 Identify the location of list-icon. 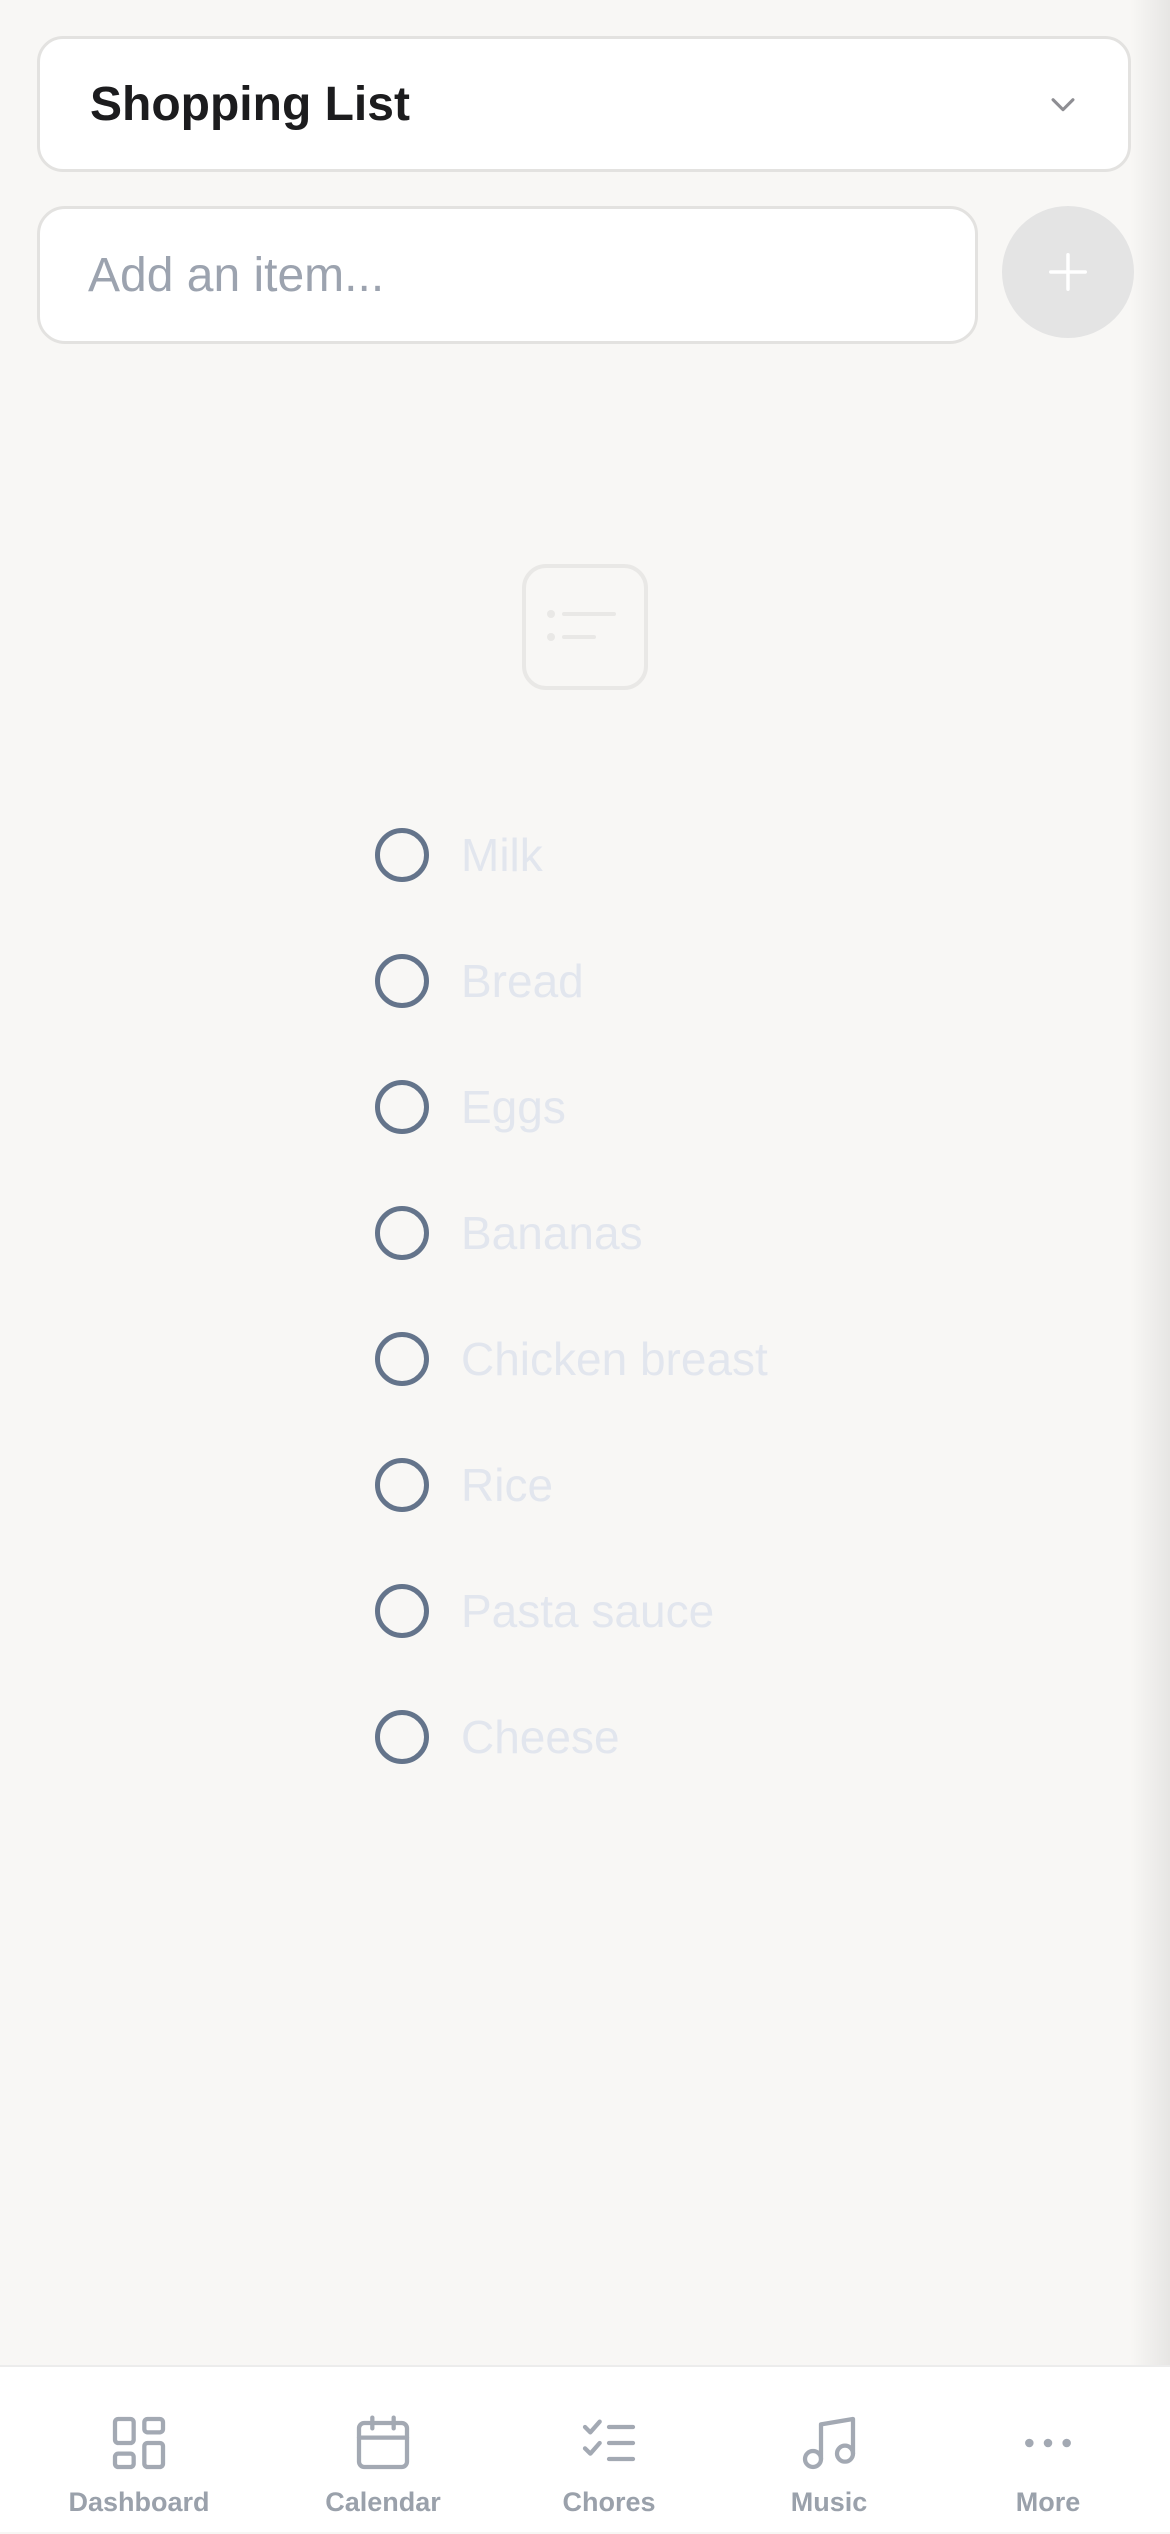
(585, 627).